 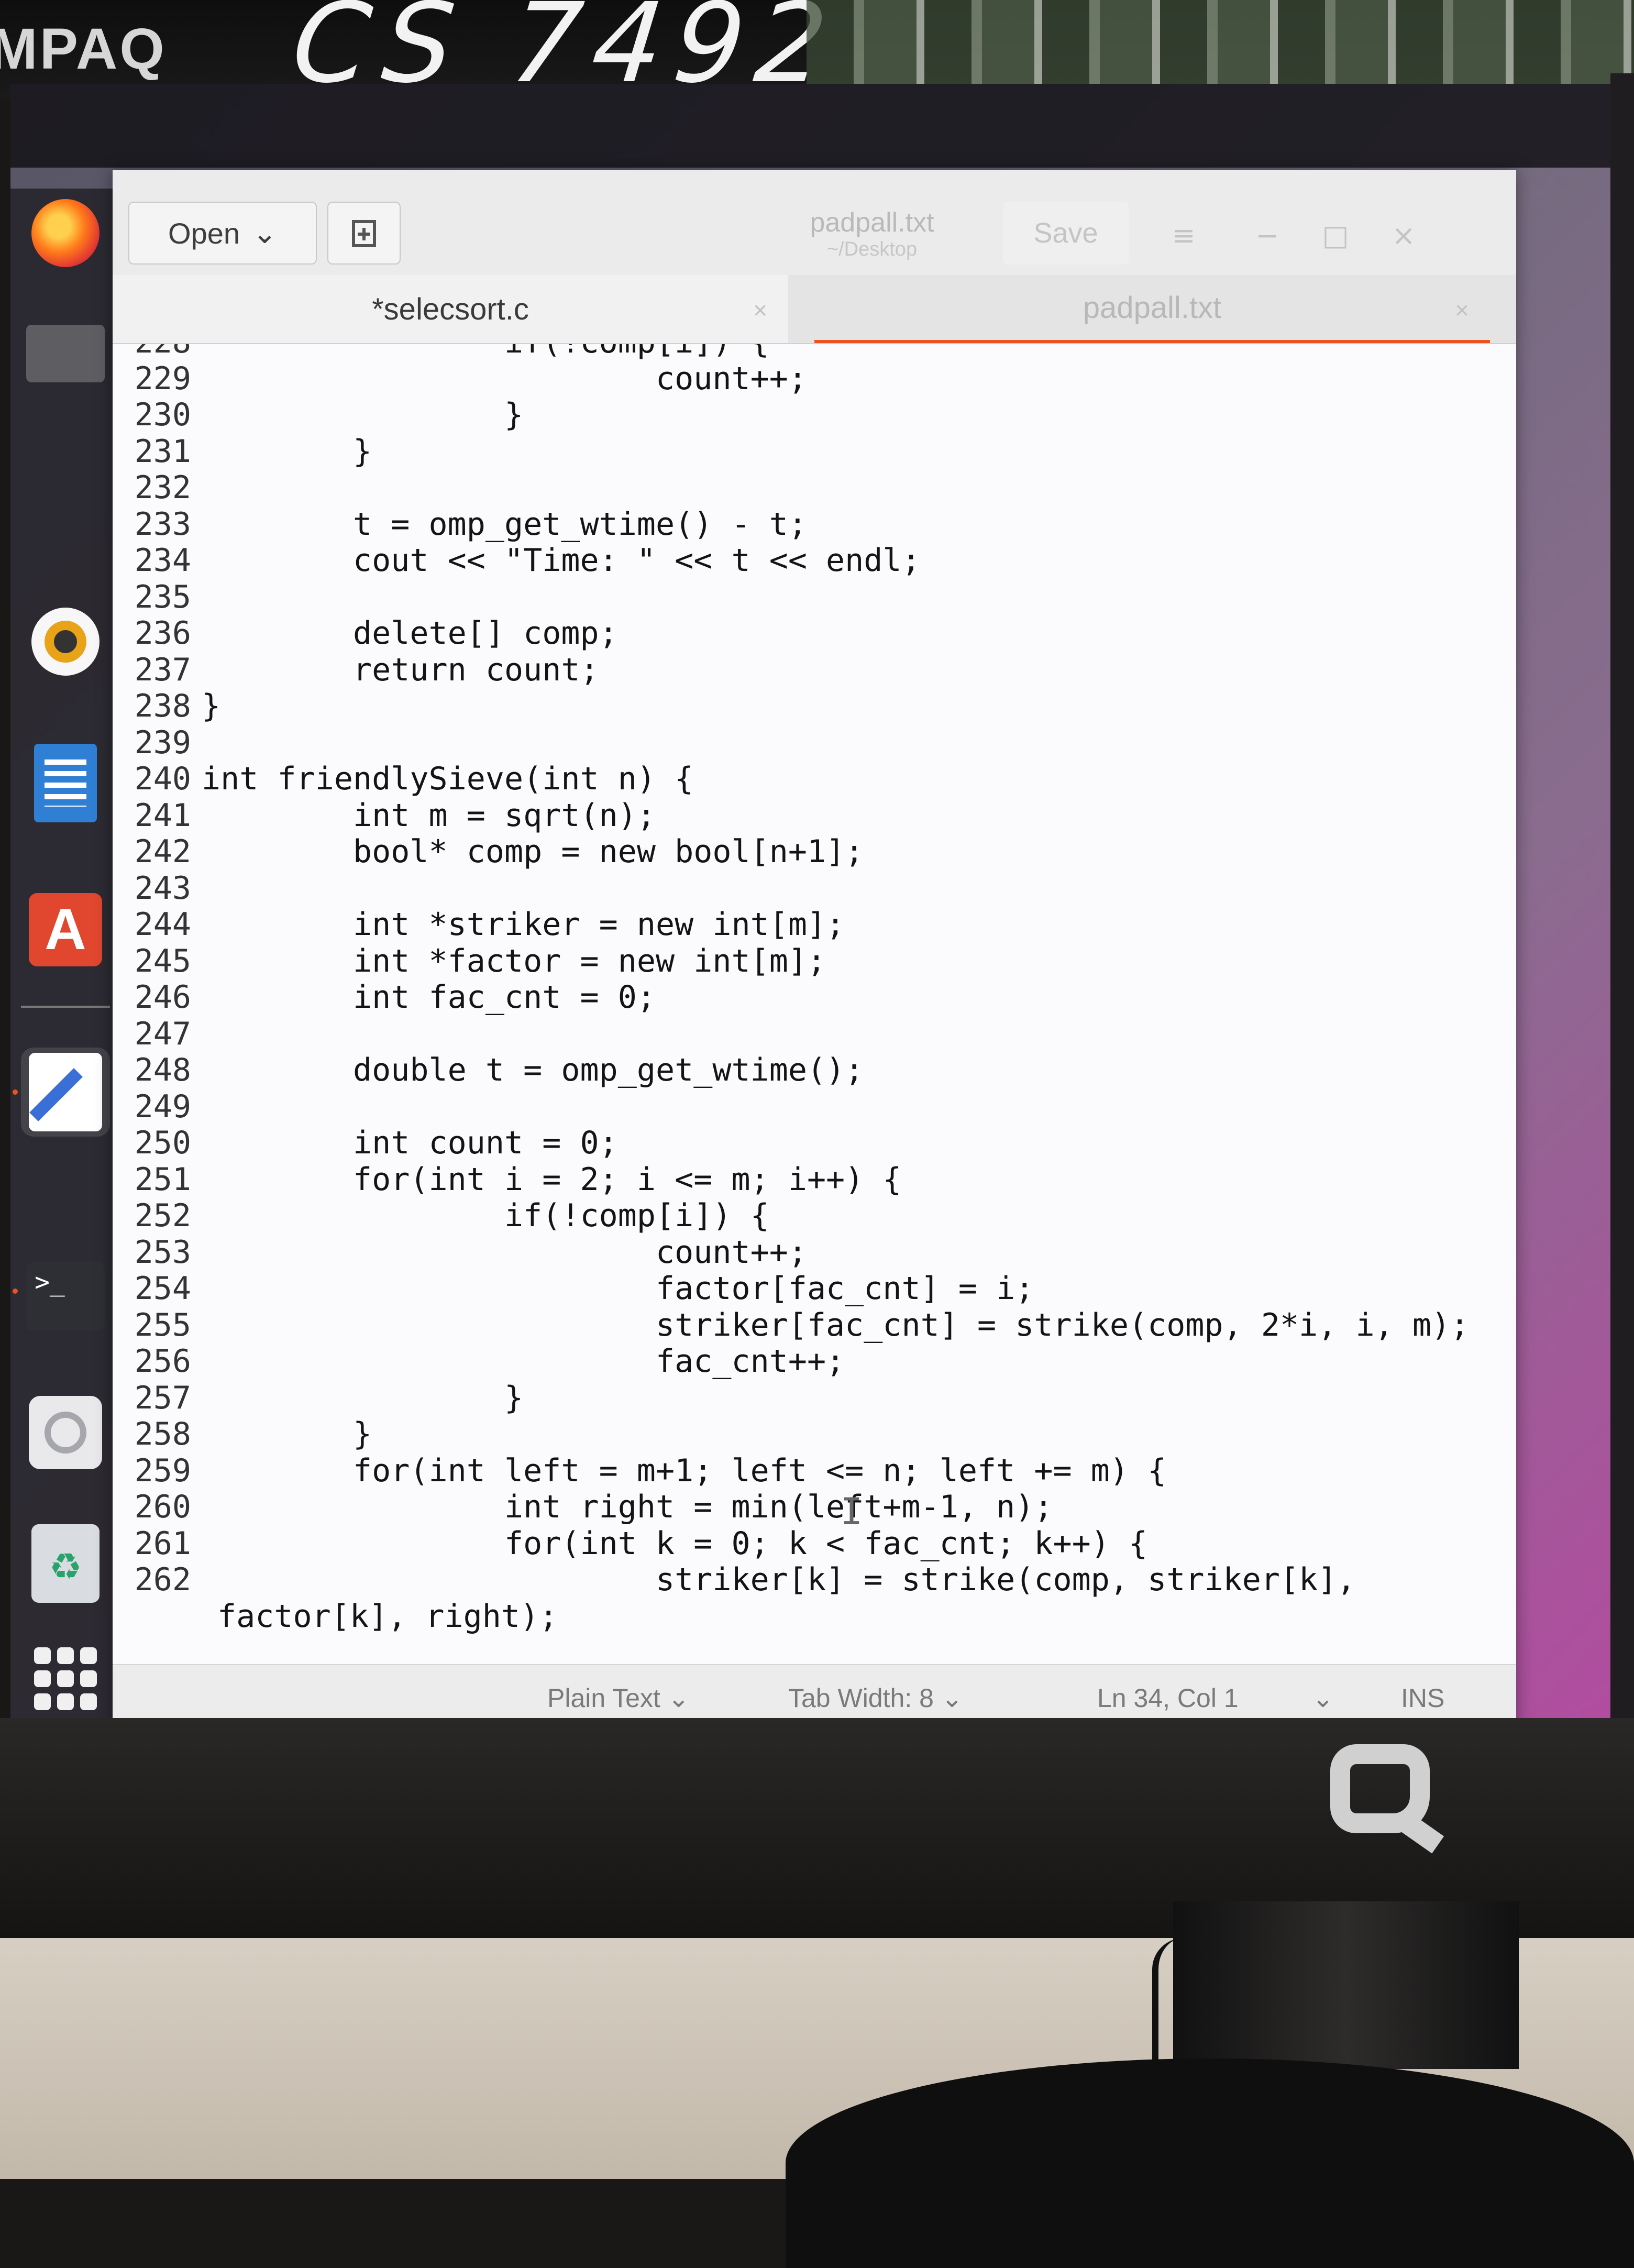 What do you see at coordinates (65, 1296) in the screenshot?
I see `dock-item-terminal: >_` at bounding box center [65, 1296].